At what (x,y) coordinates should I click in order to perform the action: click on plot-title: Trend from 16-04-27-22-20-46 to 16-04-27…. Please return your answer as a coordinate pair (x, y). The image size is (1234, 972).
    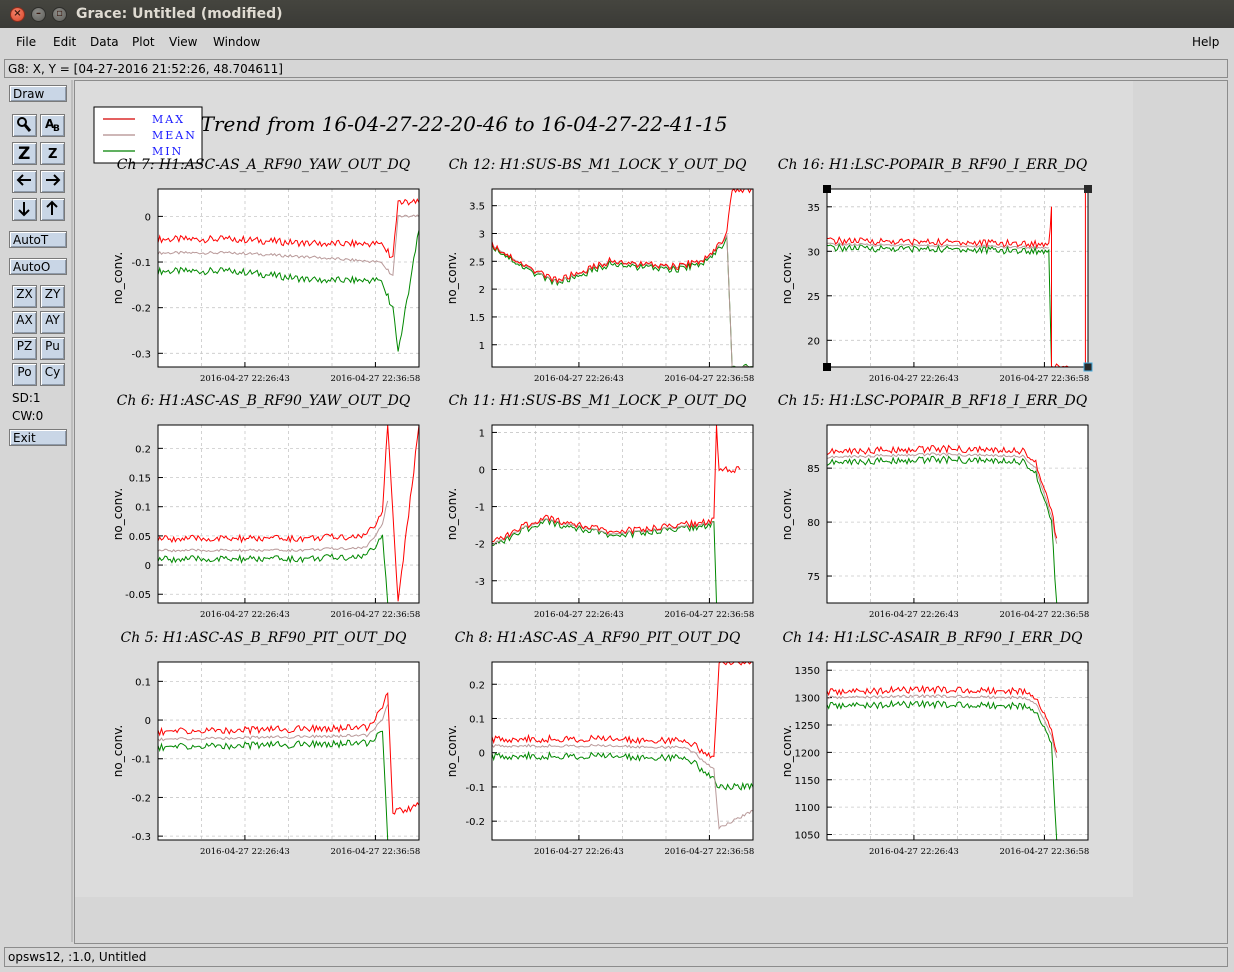
    Looking at the image, I should click on (464, 124).